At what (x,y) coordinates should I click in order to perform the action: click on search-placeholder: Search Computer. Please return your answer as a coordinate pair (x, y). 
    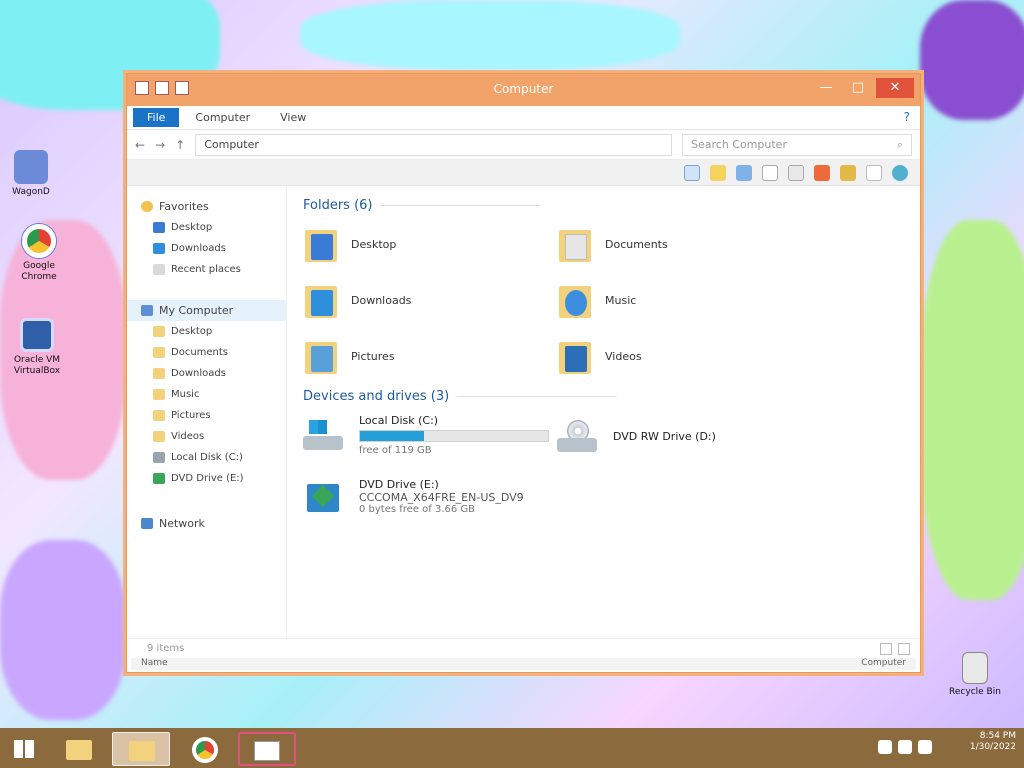
    Looking at the image, I should click on (739, 144).